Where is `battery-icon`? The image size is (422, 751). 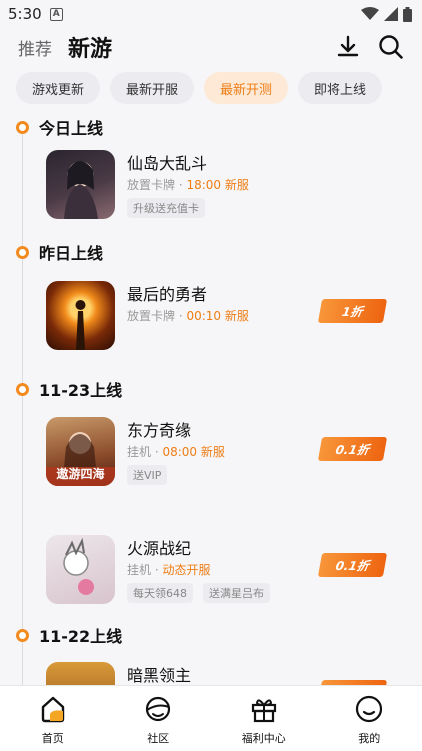 battery-icon is located at coordinates (407, 14).